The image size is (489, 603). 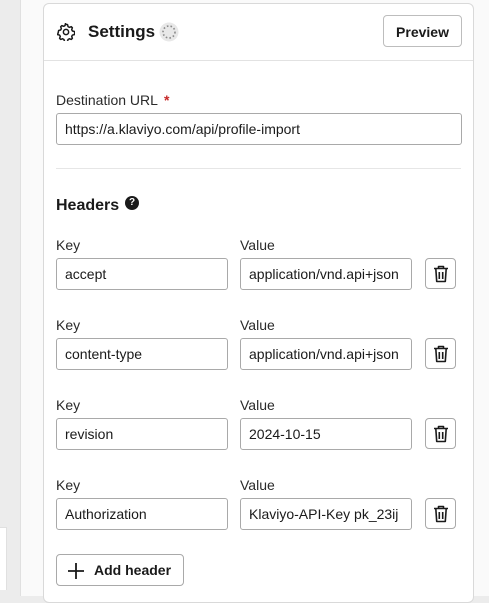 I want to click on destination-url-label: Destination URL *, so click(x=112, y=100).